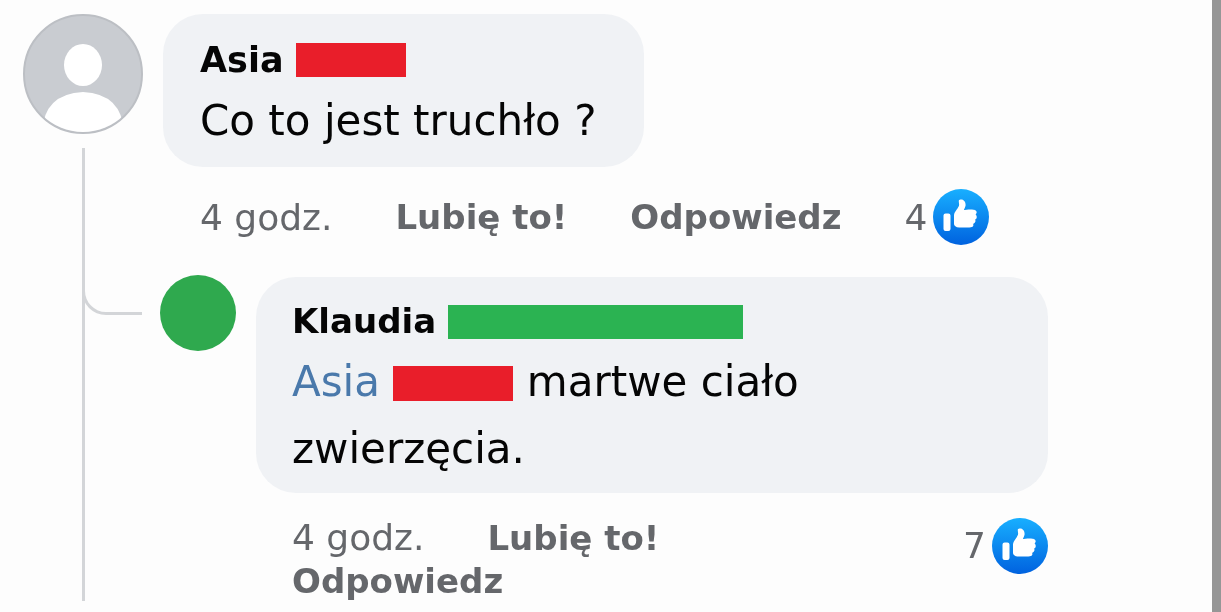 Image resolution: width=1221 pixels, height=612 pixels. I want to click on mention-link: Asia, so click(336, 381).